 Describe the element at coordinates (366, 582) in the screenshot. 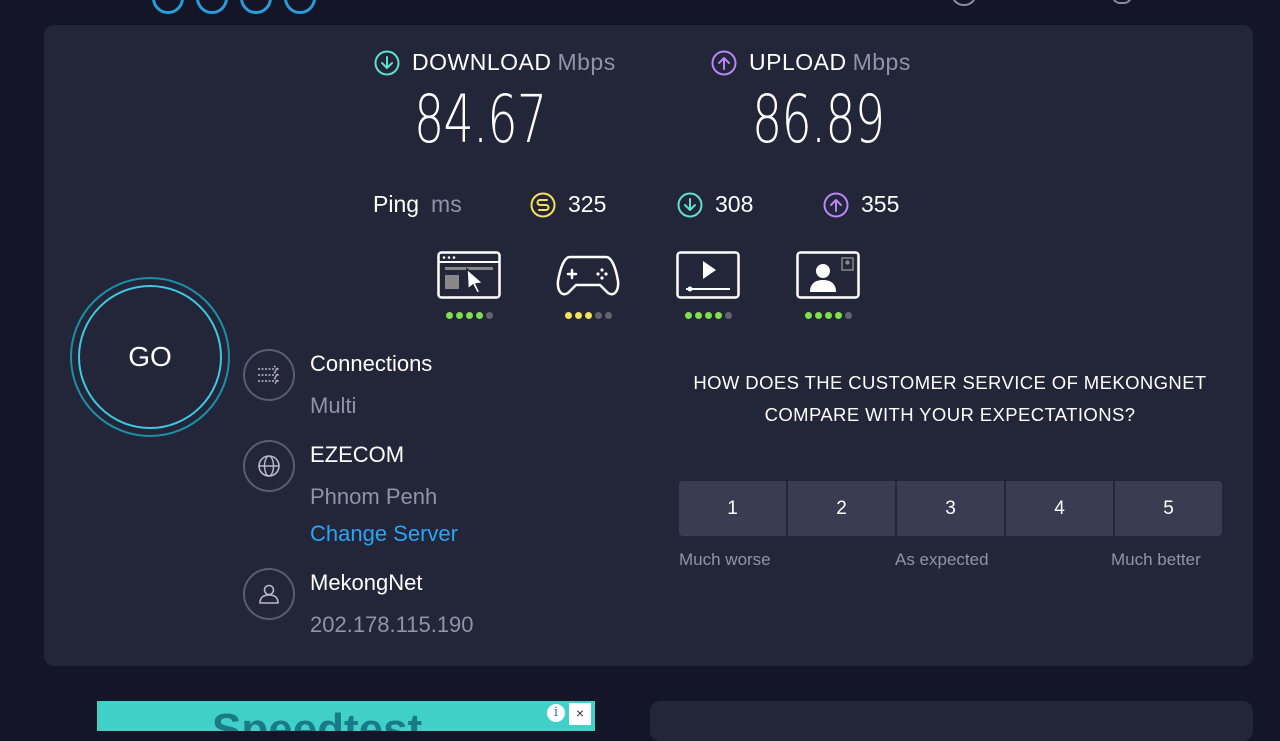

I see `isp-name: MekongNet` at that location.